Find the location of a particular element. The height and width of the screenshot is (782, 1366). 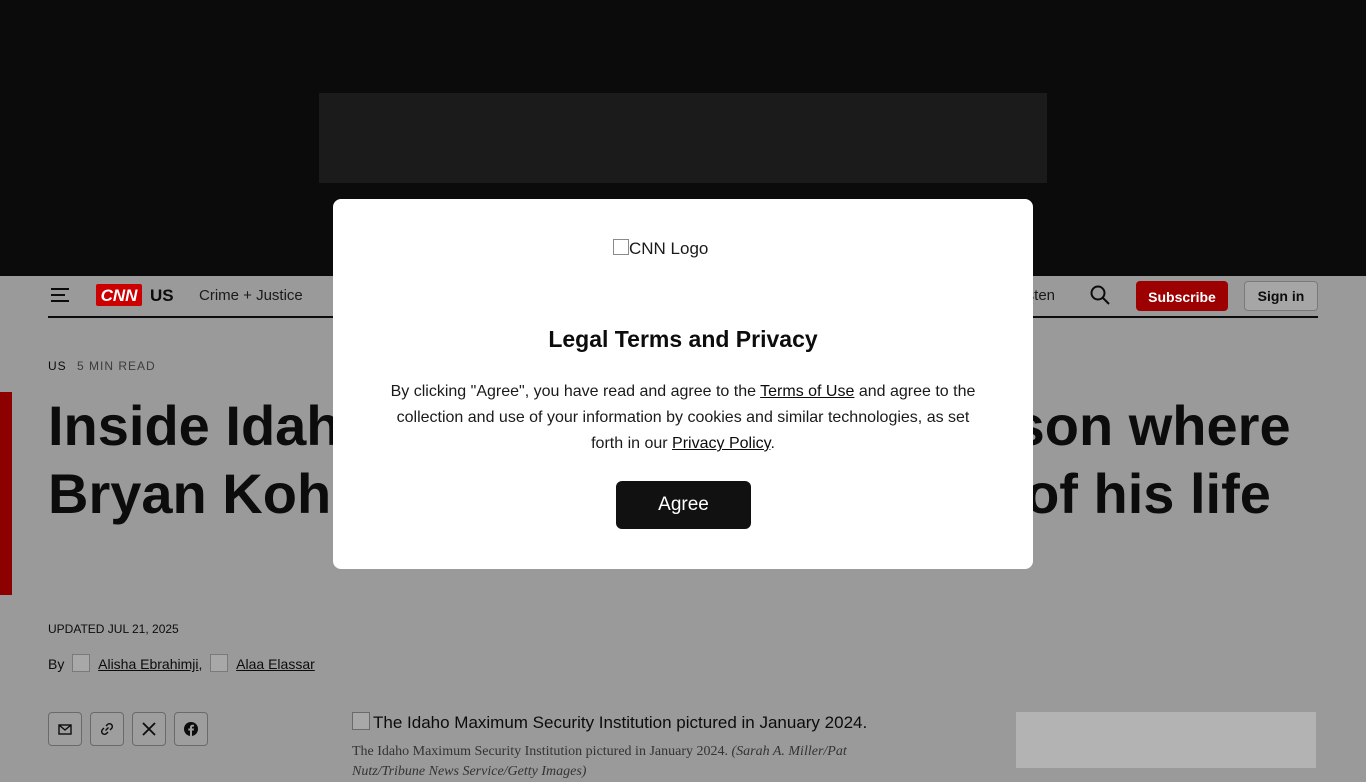

updated-timestamp: UPDATED JUL 21, 2025 is located at coordinates (113, 629).